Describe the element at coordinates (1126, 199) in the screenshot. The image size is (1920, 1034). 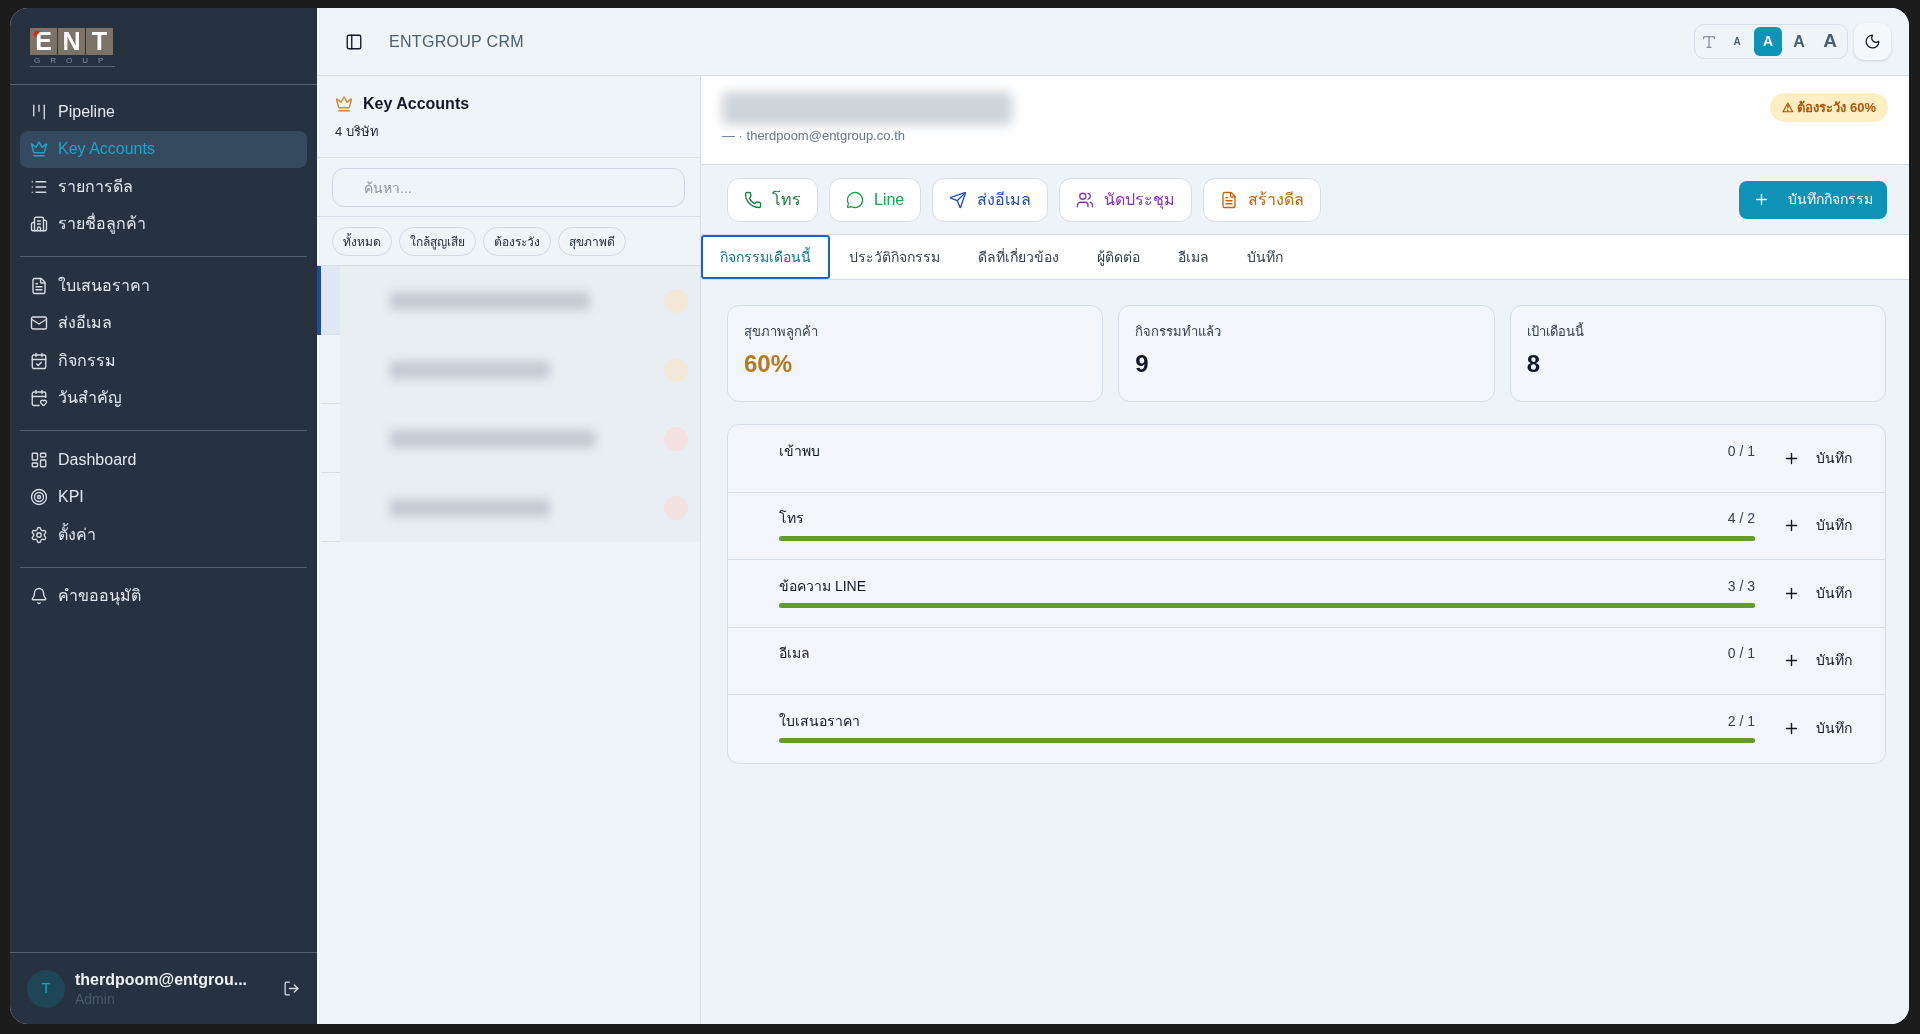
I see `action-button: นัดประชุม` at that location.